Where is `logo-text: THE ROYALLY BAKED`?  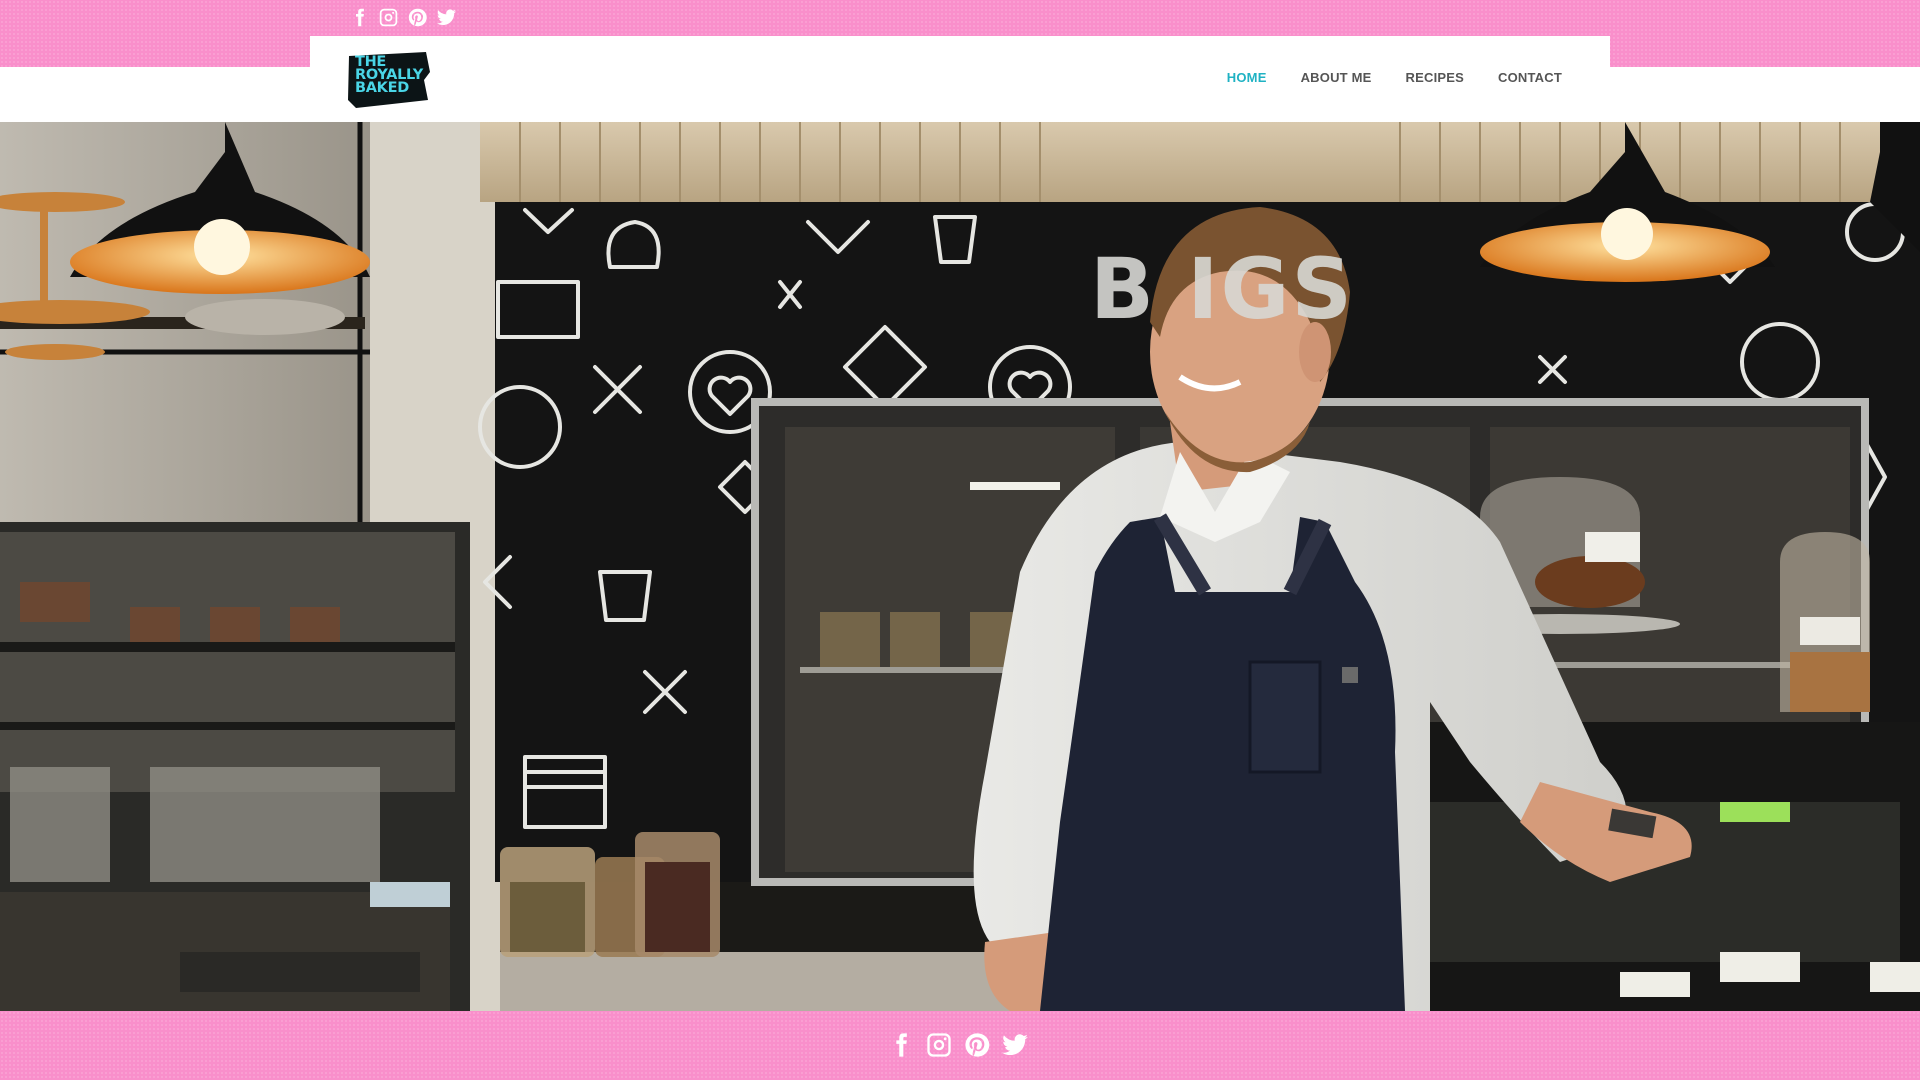
logo-text: THE ROYALLY BAKED is located at coordinates (389, 75).